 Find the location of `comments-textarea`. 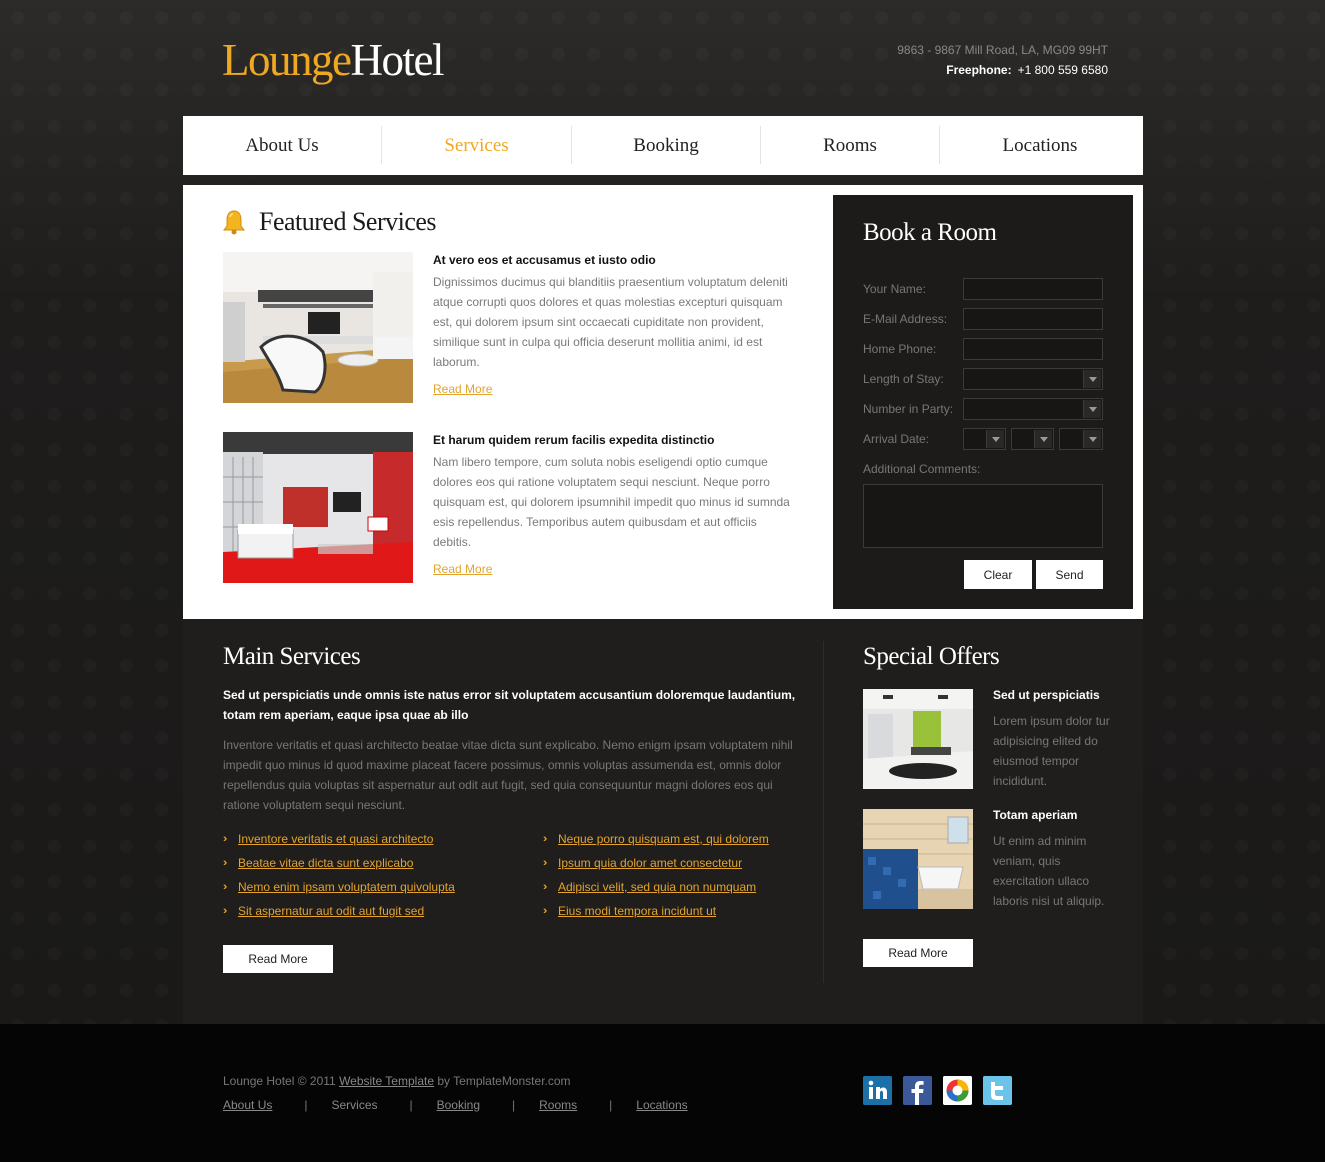

comments-textarea is located at coordinates (983, 516).